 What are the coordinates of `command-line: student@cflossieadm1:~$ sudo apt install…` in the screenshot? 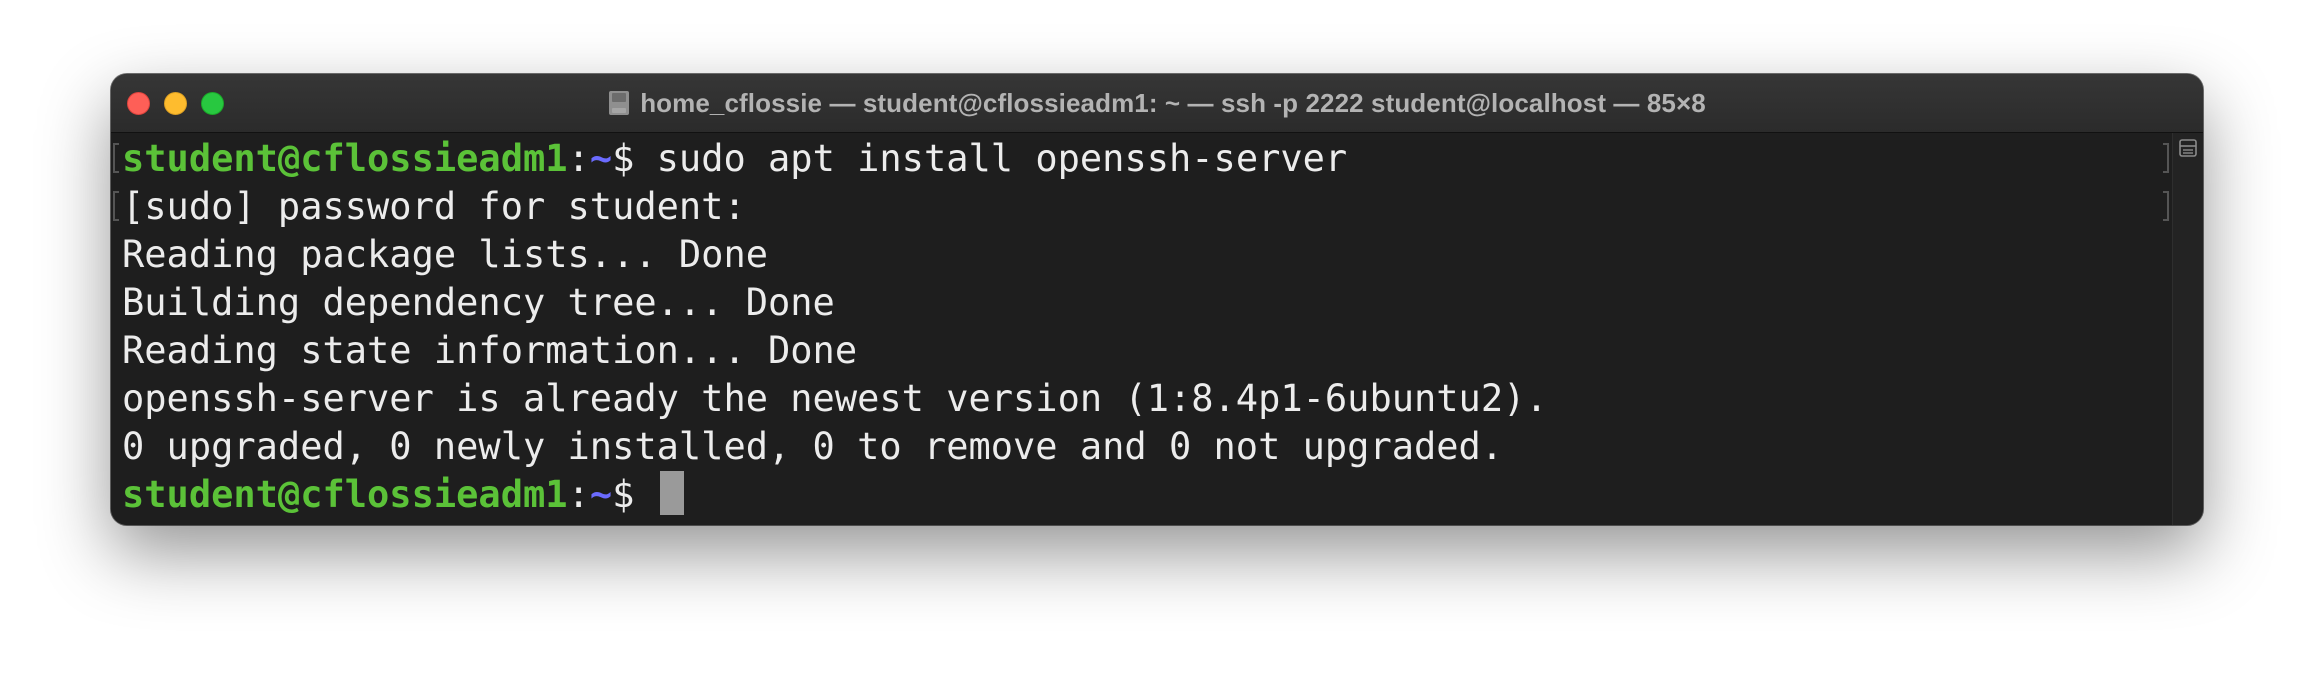 It's located at (734, 159).